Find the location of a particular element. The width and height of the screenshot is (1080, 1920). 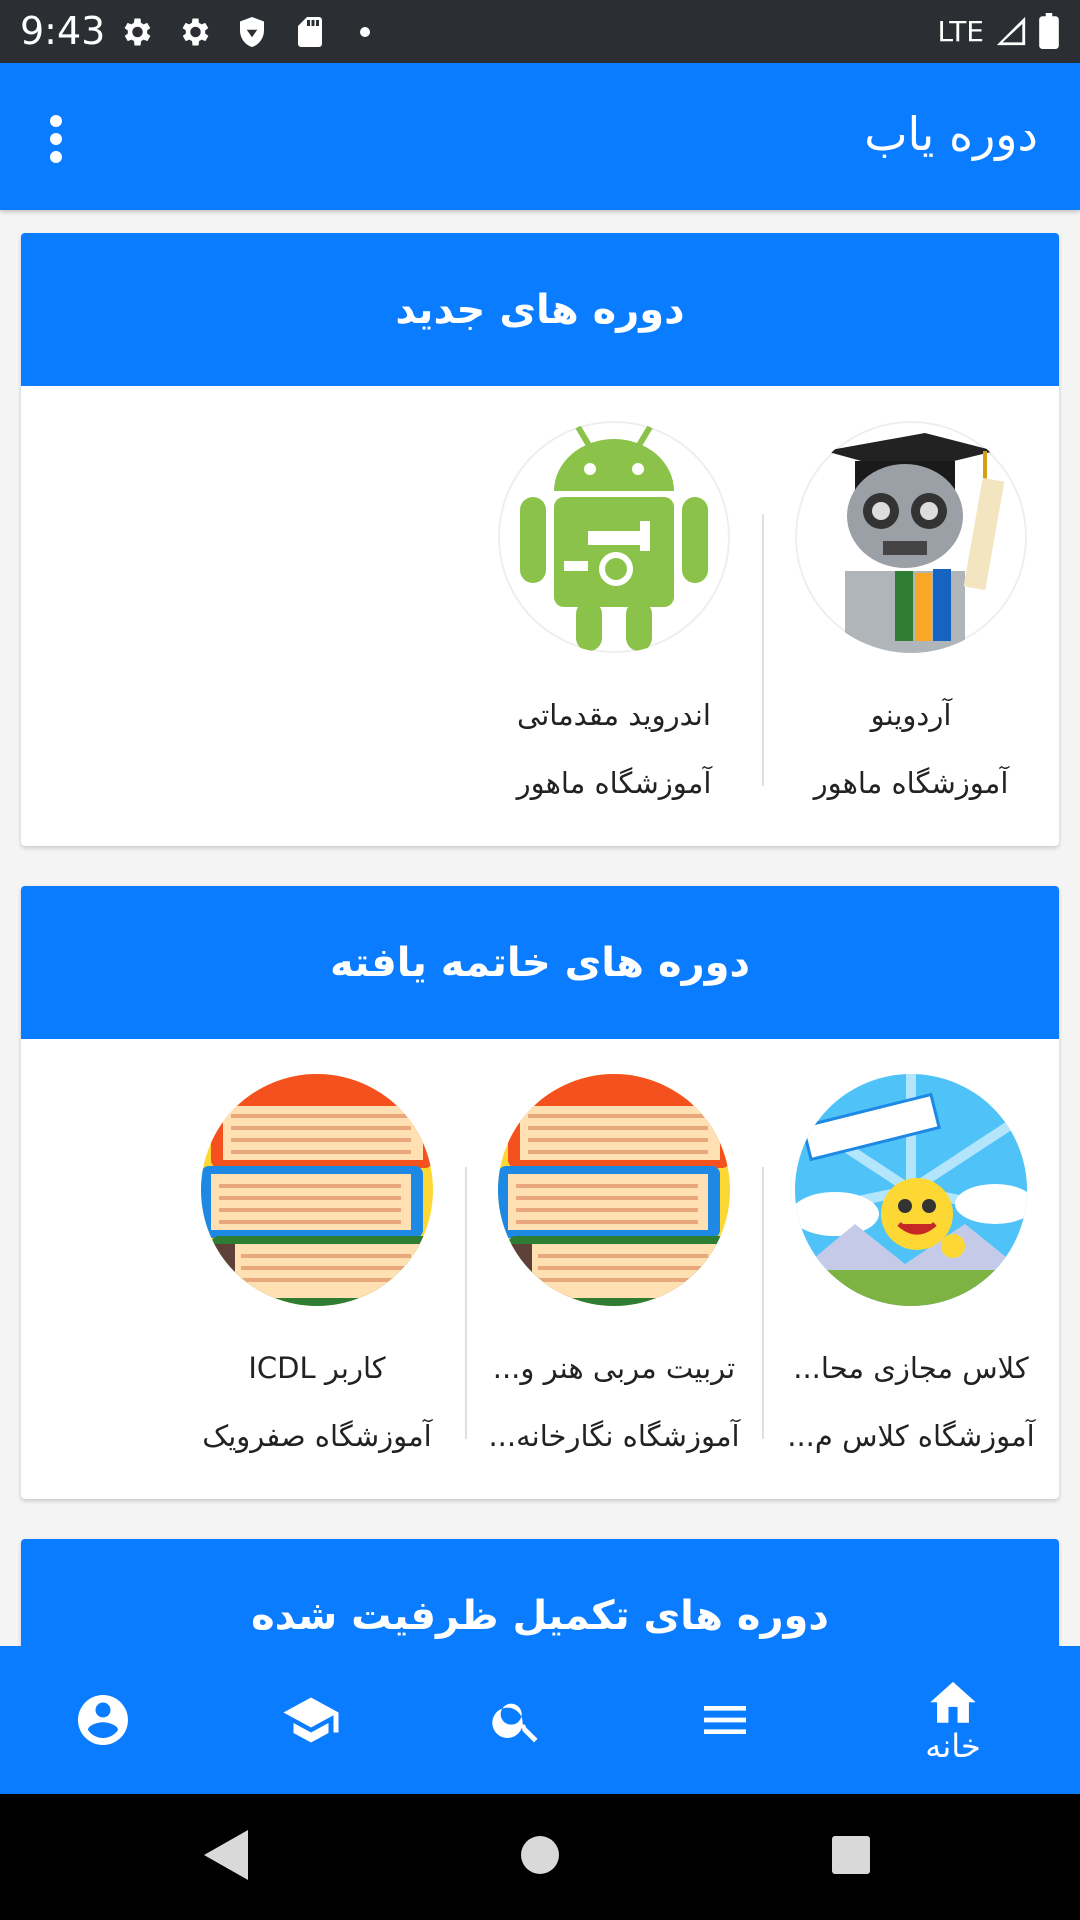

home-button-icon is located at coordinates (540, 1855).